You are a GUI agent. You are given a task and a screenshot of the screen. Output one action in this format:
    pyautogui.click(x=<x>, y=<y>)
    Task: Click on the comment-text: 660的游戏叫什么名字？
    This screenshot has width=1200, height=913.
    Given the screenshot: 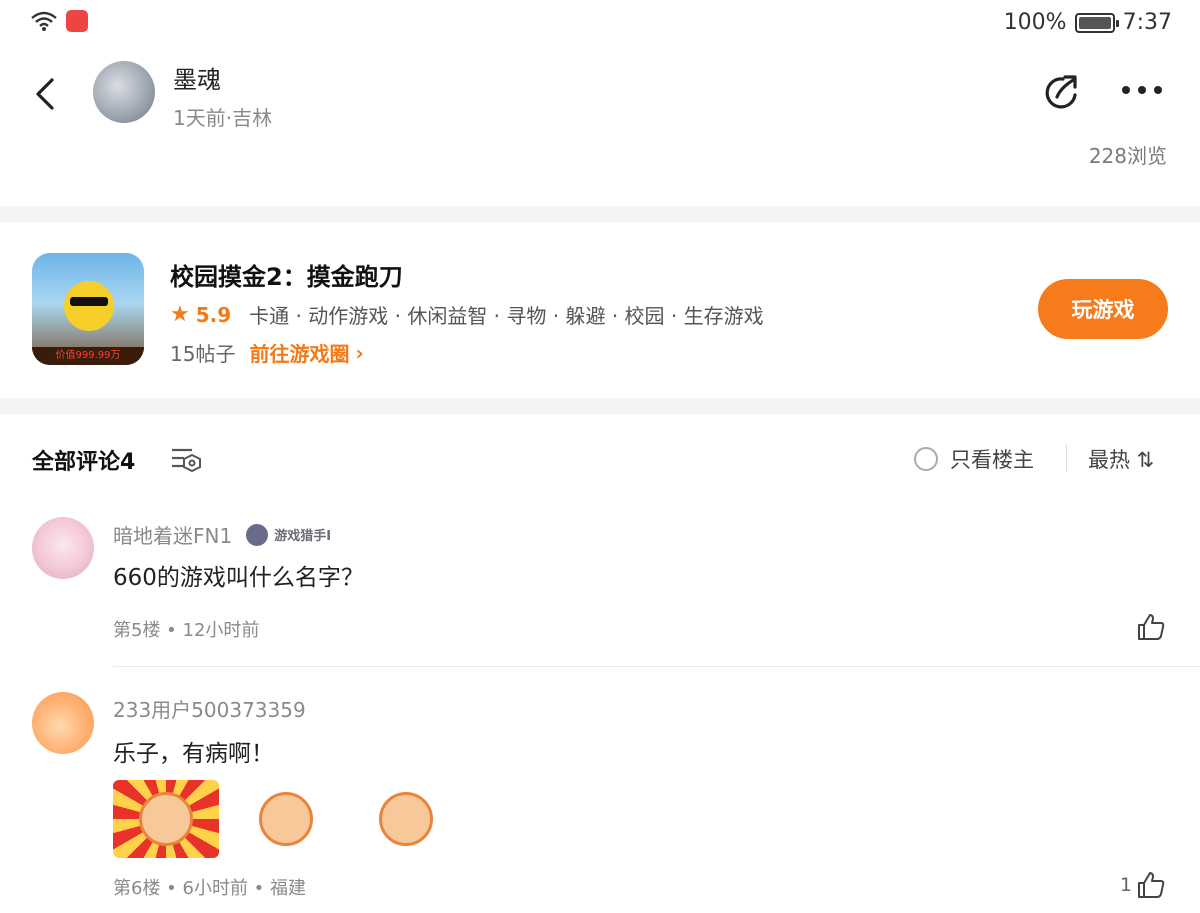 What is the action you would take?
    pyautogui.click(x=238, y=578)
    